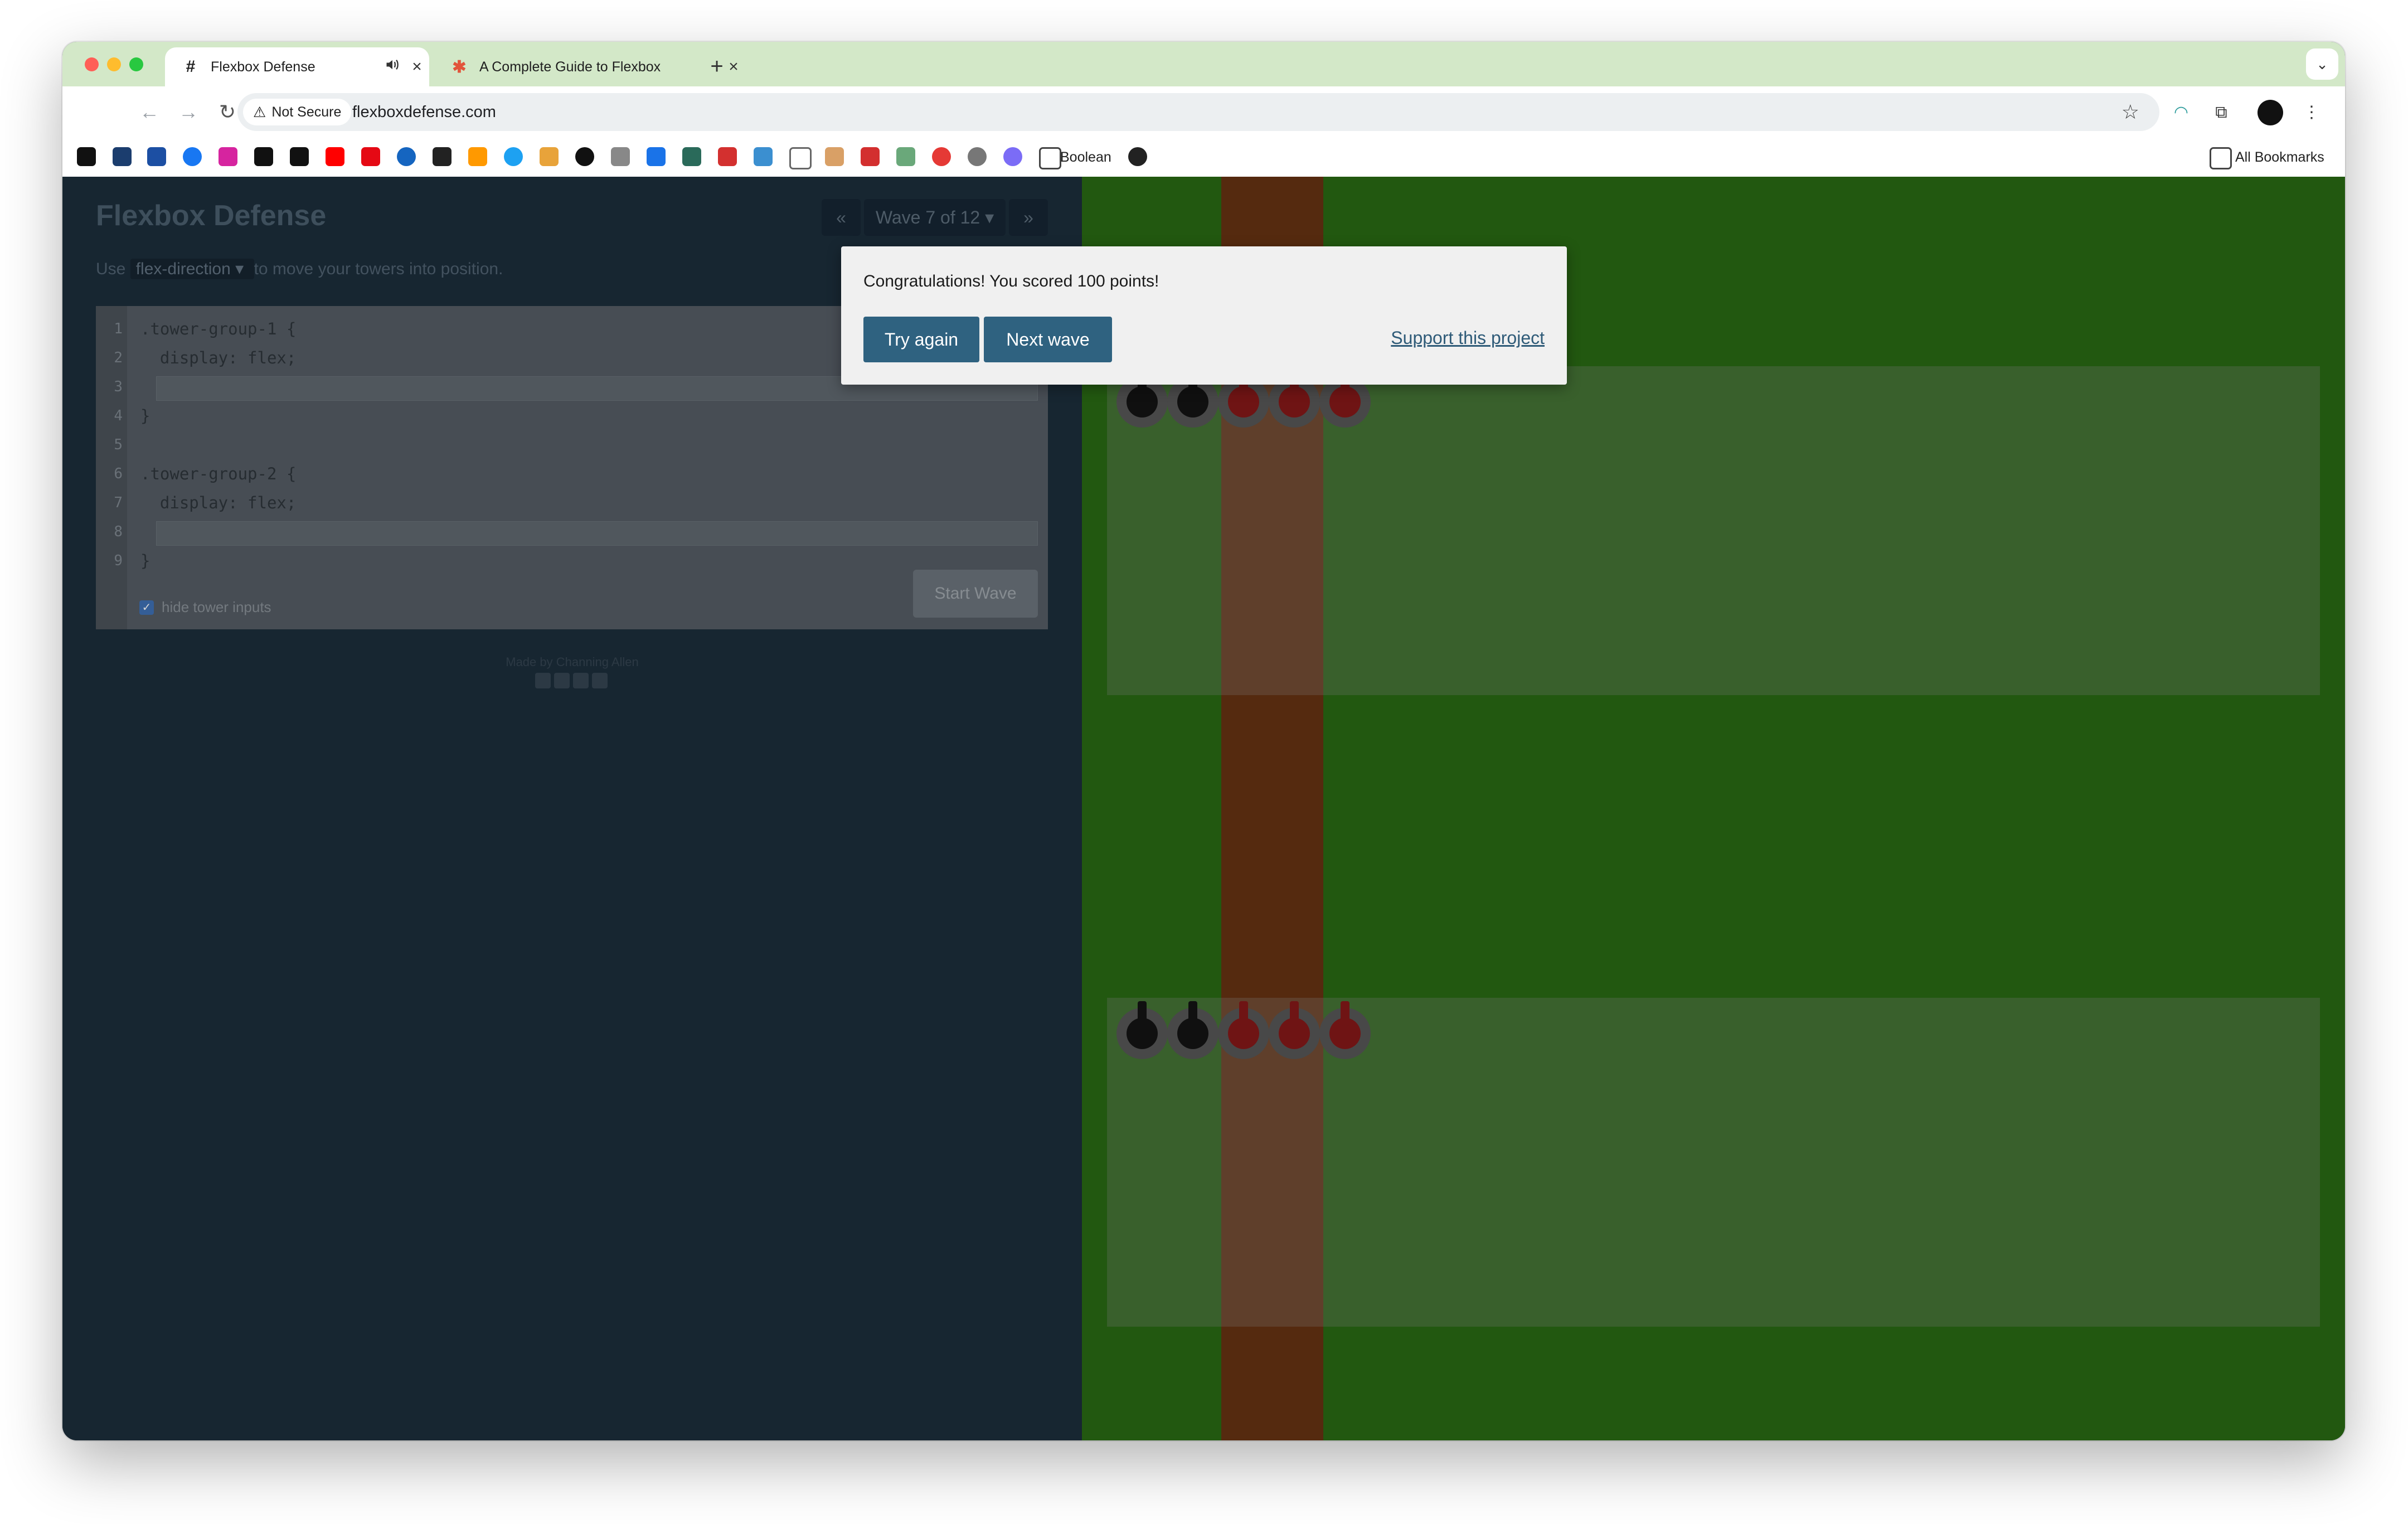 The width and height of the screenshot is (2408, 1524). Describe the element at coordinates (2271, 113) in the screenshot. I see `profile-avatar` at that location.